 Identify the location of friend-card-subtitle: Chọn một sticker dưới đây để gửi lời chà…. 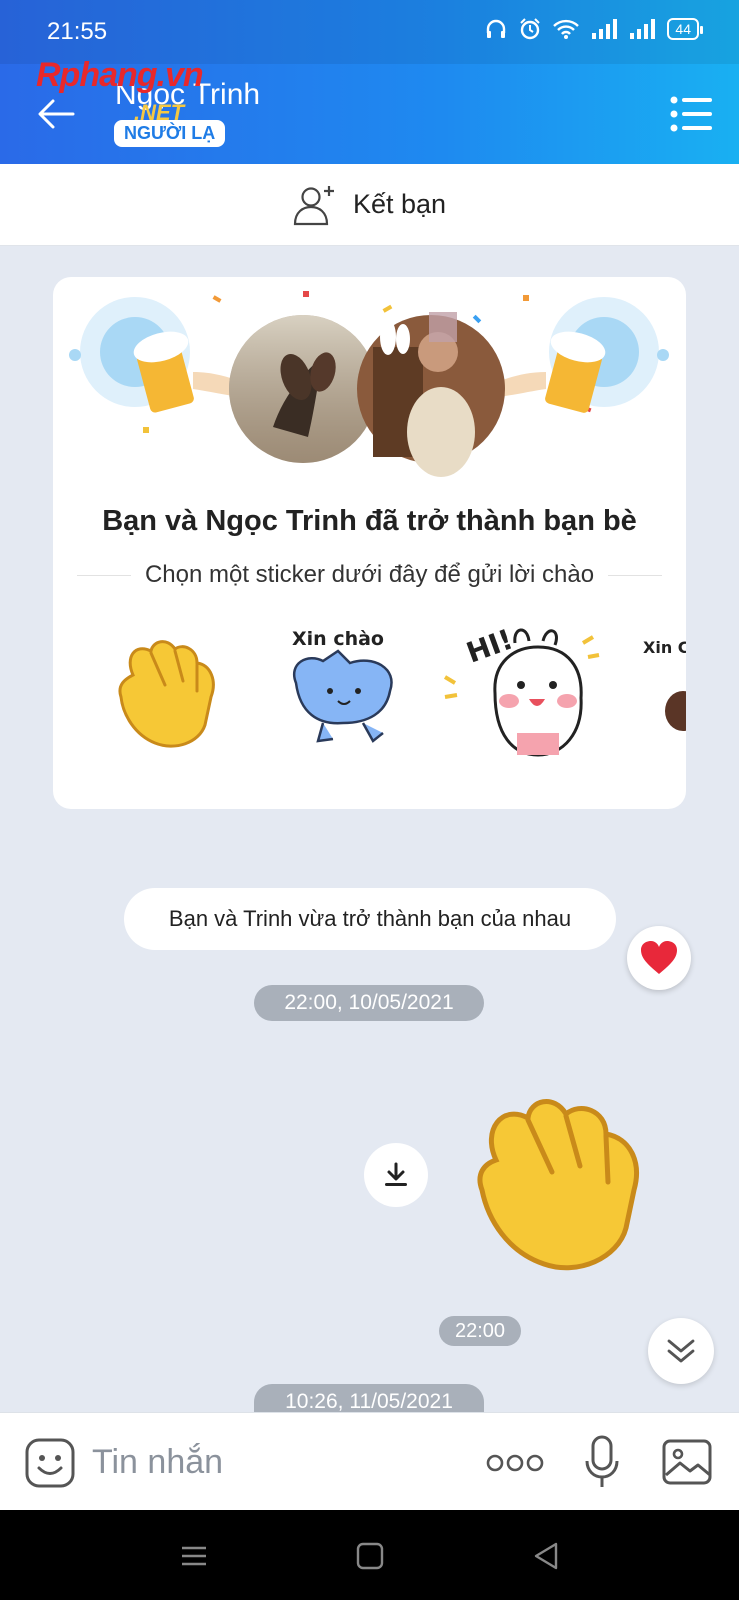
(369, 574).